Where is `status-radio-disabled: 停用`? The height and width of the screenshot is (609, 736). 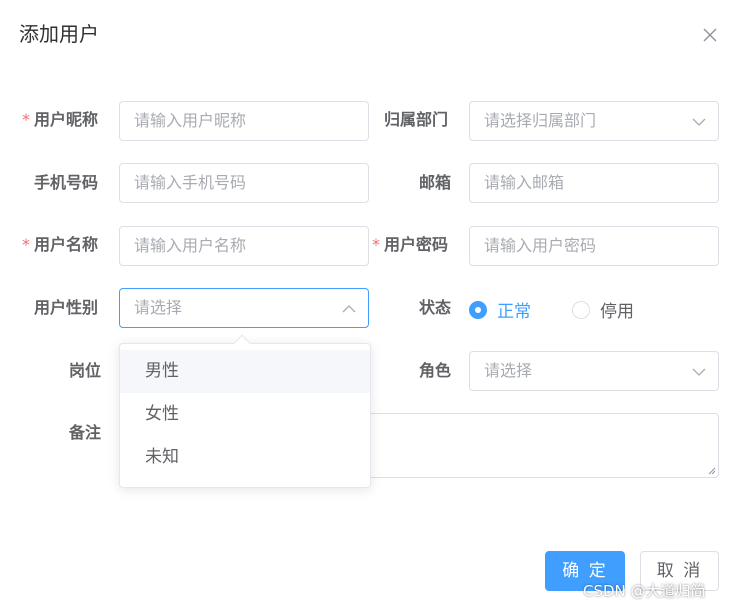 status-radio-disabled: 停用 is located at coordinates (603, 309).